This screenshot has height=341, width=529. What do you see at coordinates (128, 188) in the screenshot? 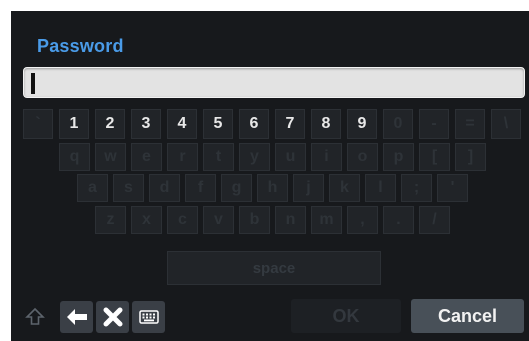
I see `key-1: s` at bounding box center [128, 188].